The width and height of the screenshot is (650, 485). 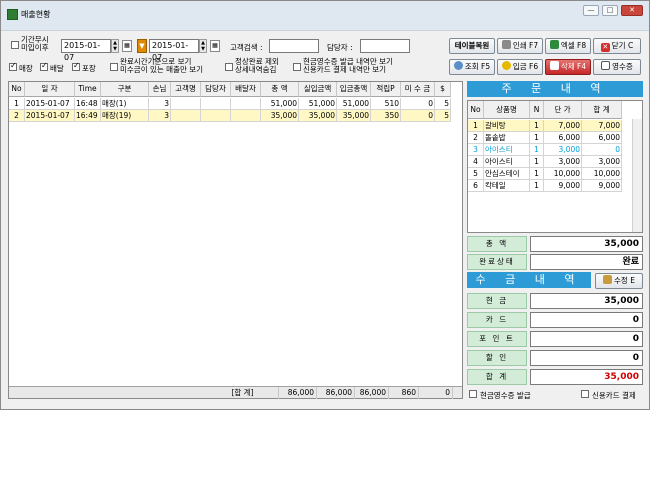 I want to click on deposit-button: 입금 F6, so click(x=520, y=67).